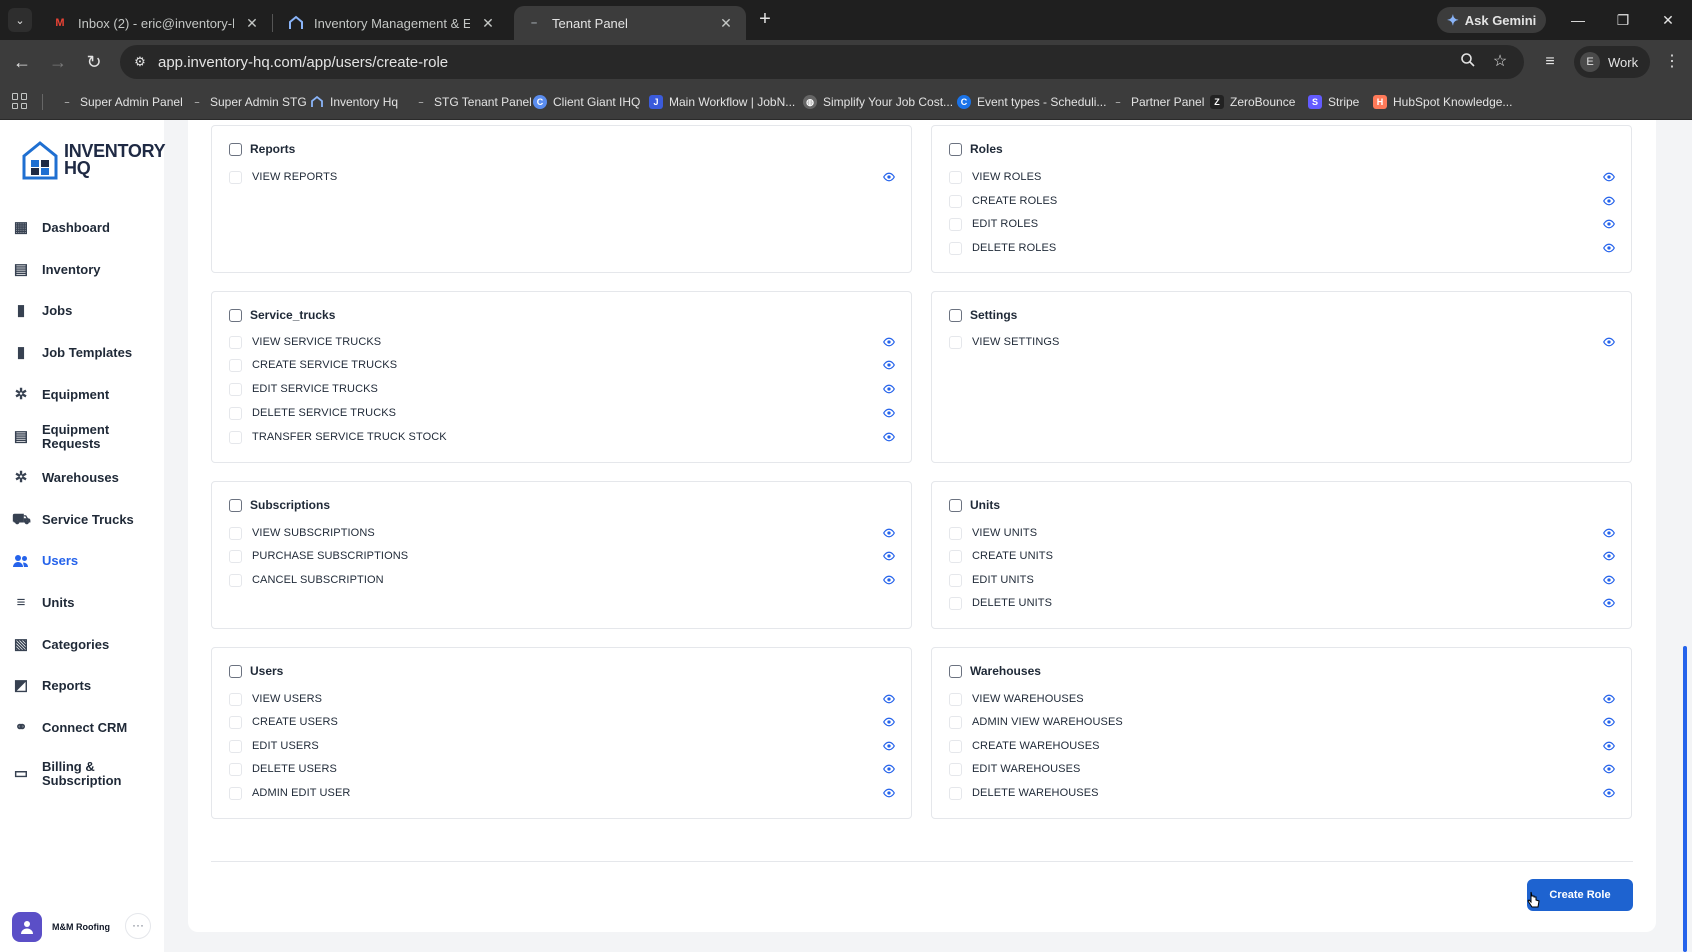 The width and height of the screenshot is (1692, 952). Describe the element at coordinates (1282, 769) in the screenshot. I see `permission-row: EDIT WAREHOUSES` at that location.